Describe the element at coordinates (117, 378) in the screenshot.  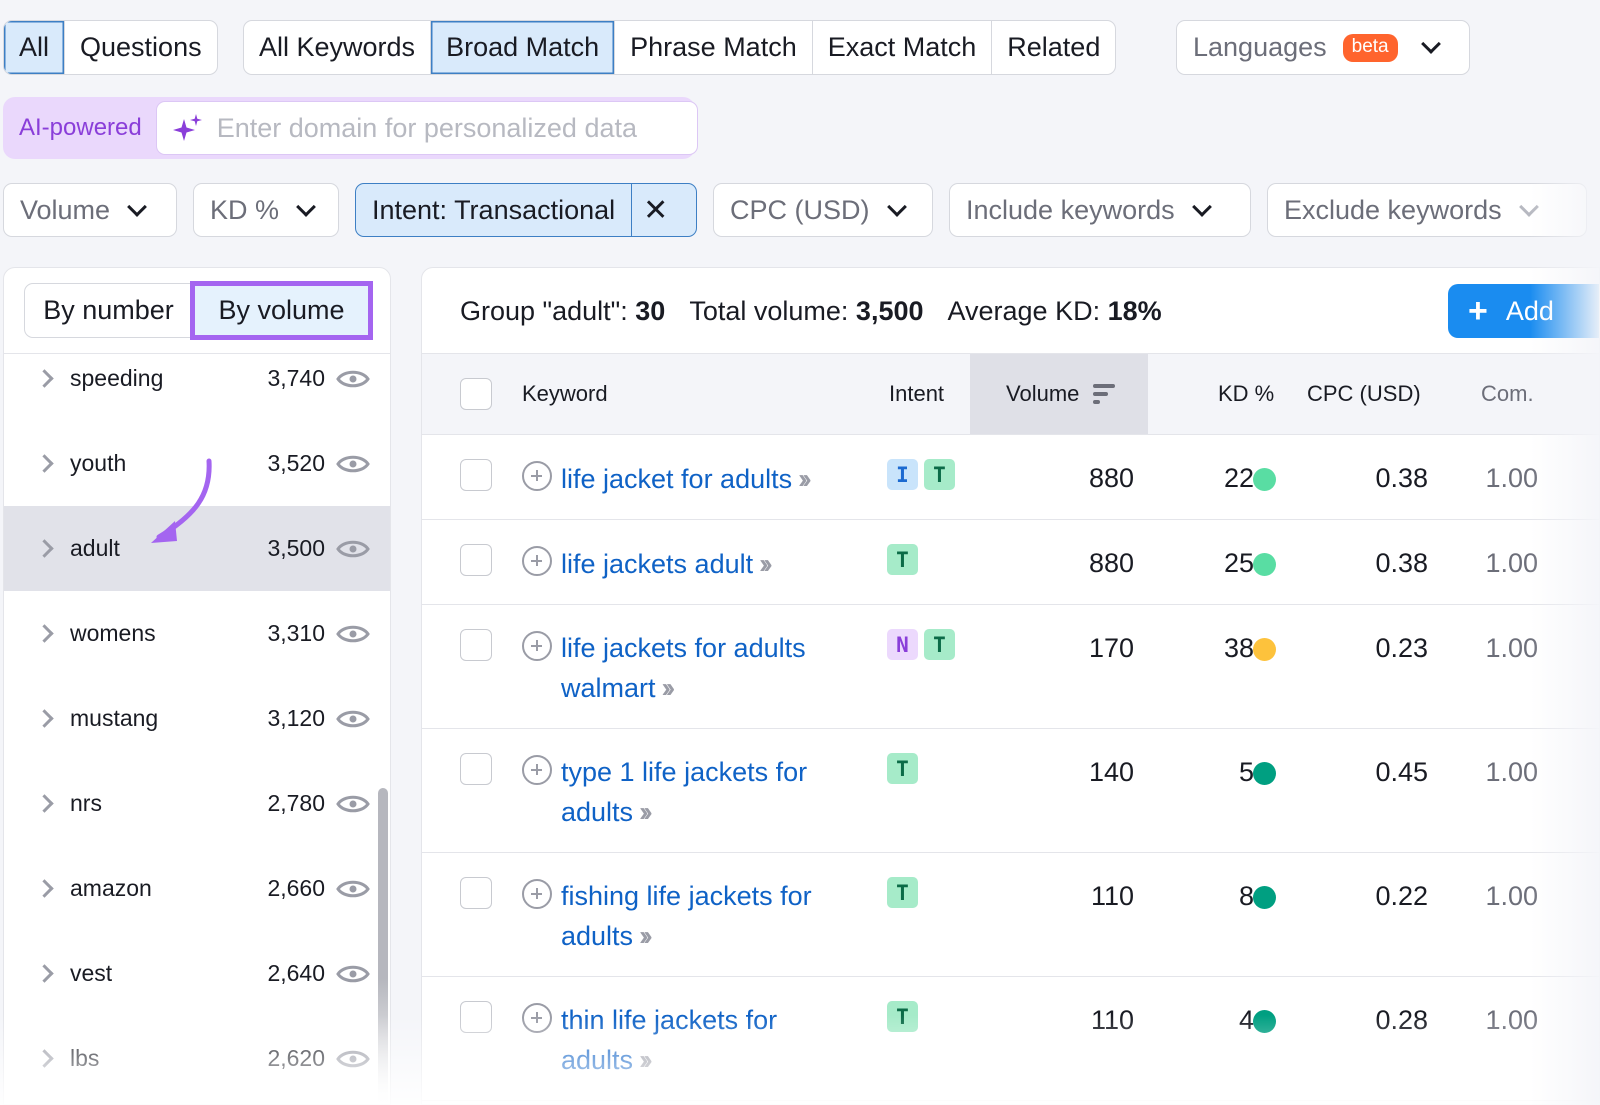
I see `group-name: speeding` at that location.